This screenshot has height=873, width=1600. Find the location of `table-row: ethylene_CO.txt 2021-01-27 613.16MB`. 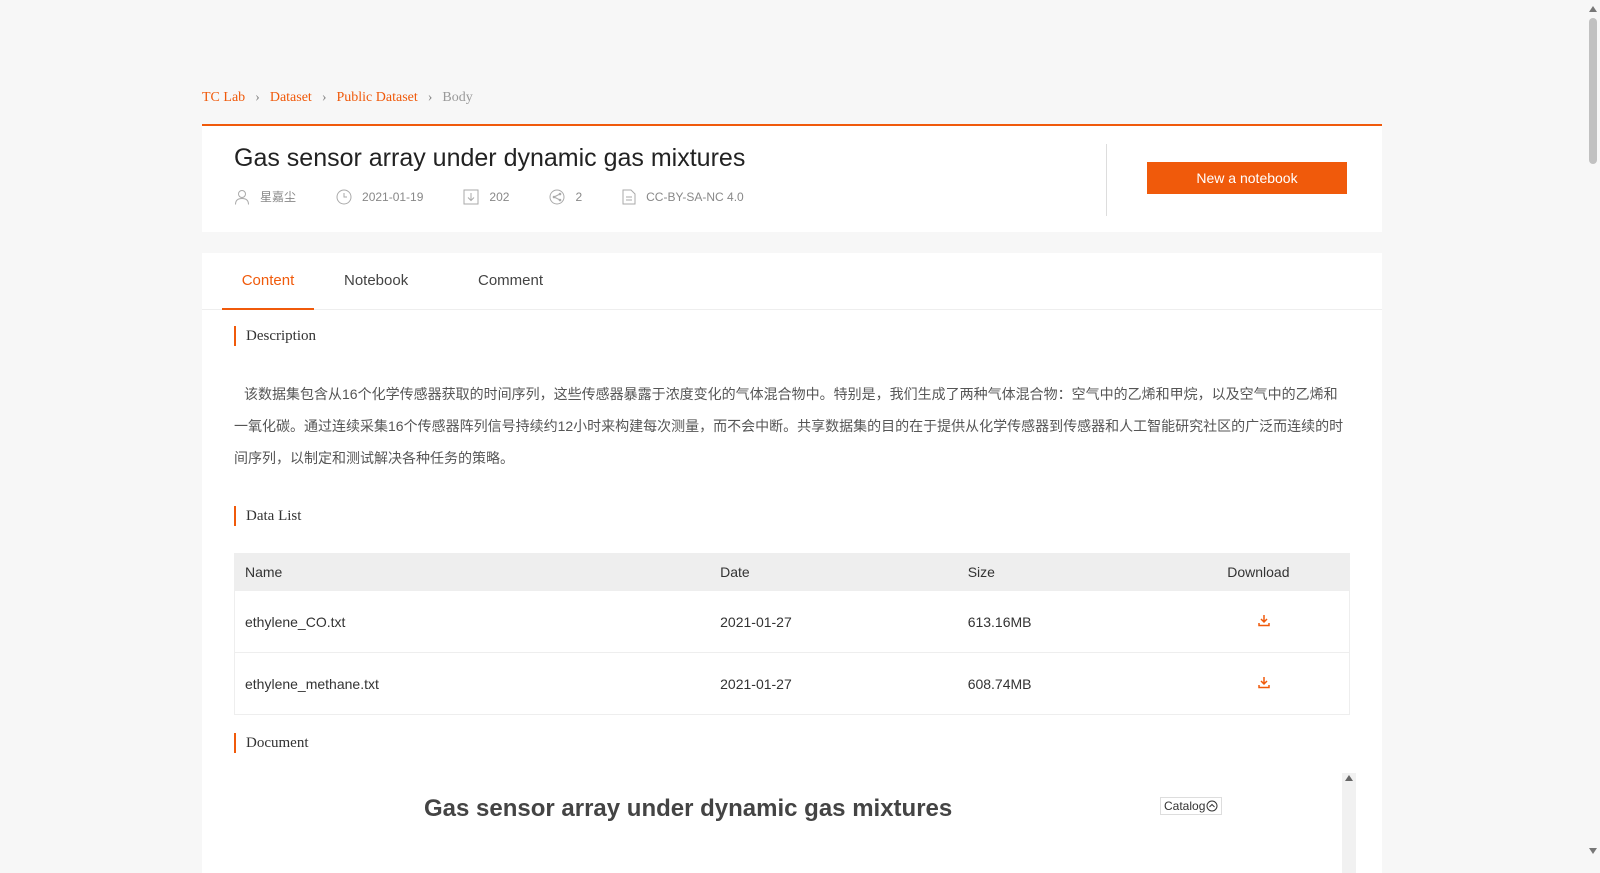

table-row: ethylene_CO.txt 2021-01-27 613.16MB is located at coordinates (792, 621).